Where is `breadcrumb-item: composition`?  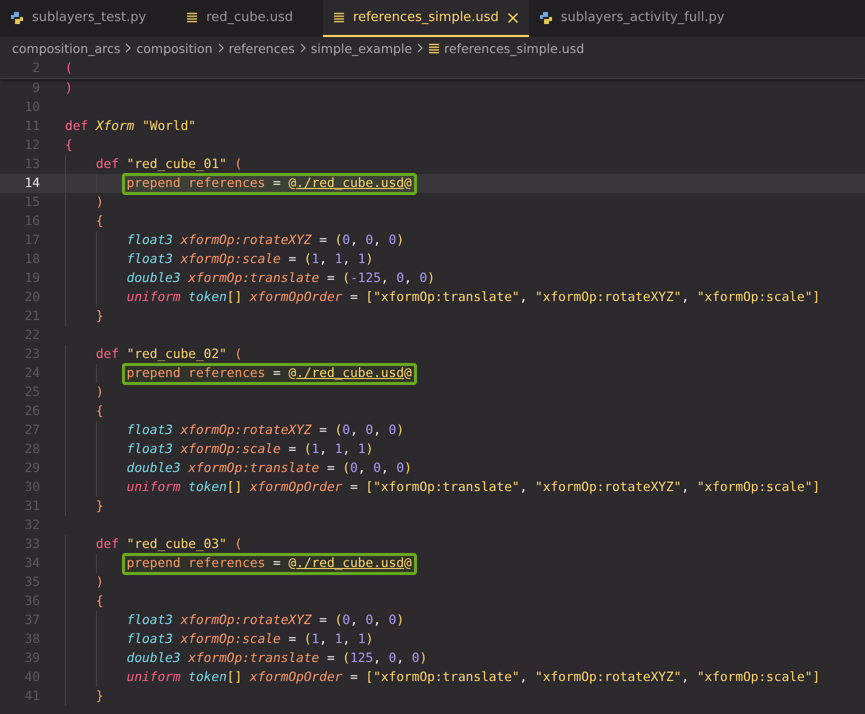
breadcrumb-item: composition is located at coordinates (174, 48).